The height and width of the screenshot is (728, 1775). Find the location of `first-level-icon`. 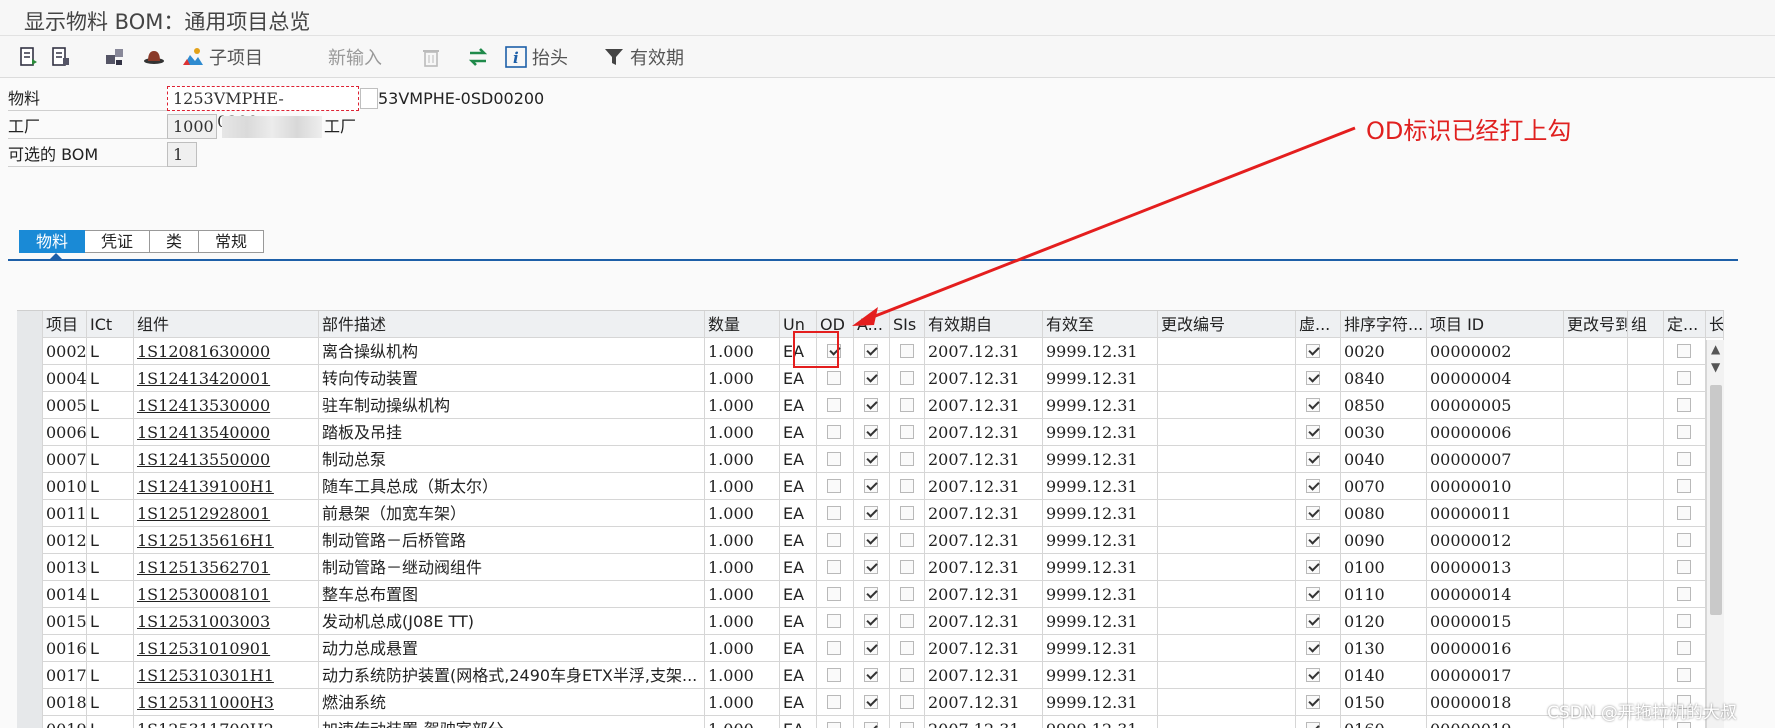

first-level-icon is located at coordinates (31, 57).